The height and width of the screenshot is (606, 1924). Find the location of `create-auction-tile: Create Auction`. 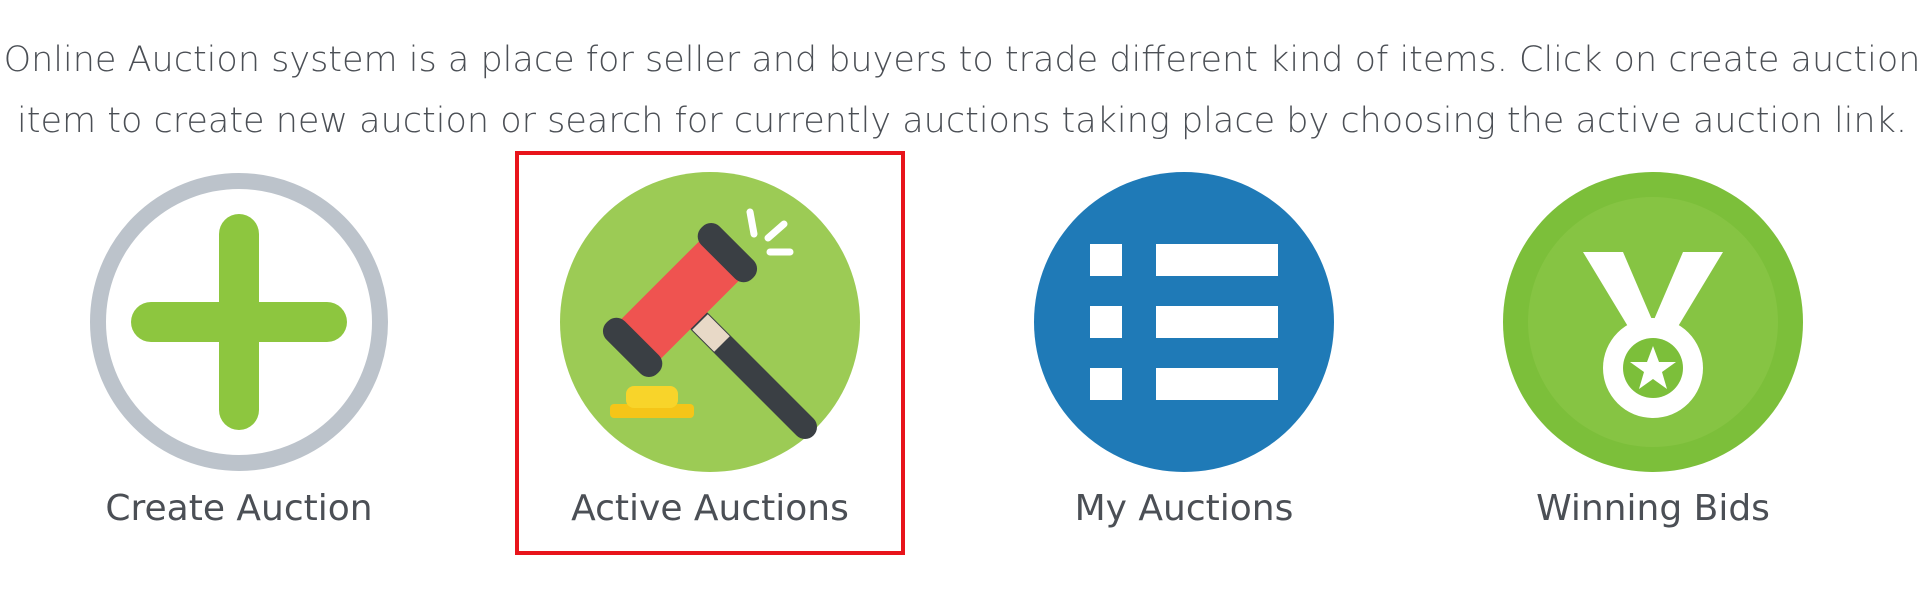

create-auction-tile: Create Auction is located at coordinates (239, 362).